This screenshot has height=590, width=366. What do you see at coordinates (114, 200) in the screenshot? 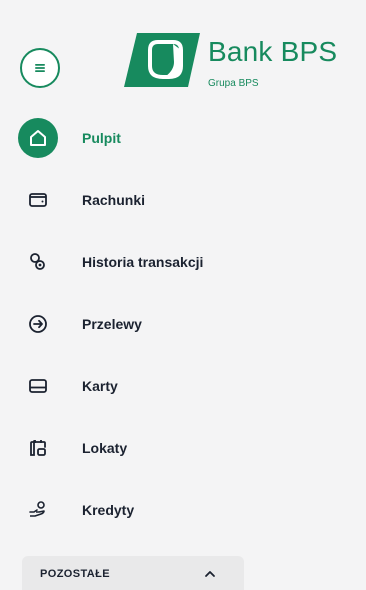
I see `sidebar-item-label: Rachunki` at bounding box center [114, 200].